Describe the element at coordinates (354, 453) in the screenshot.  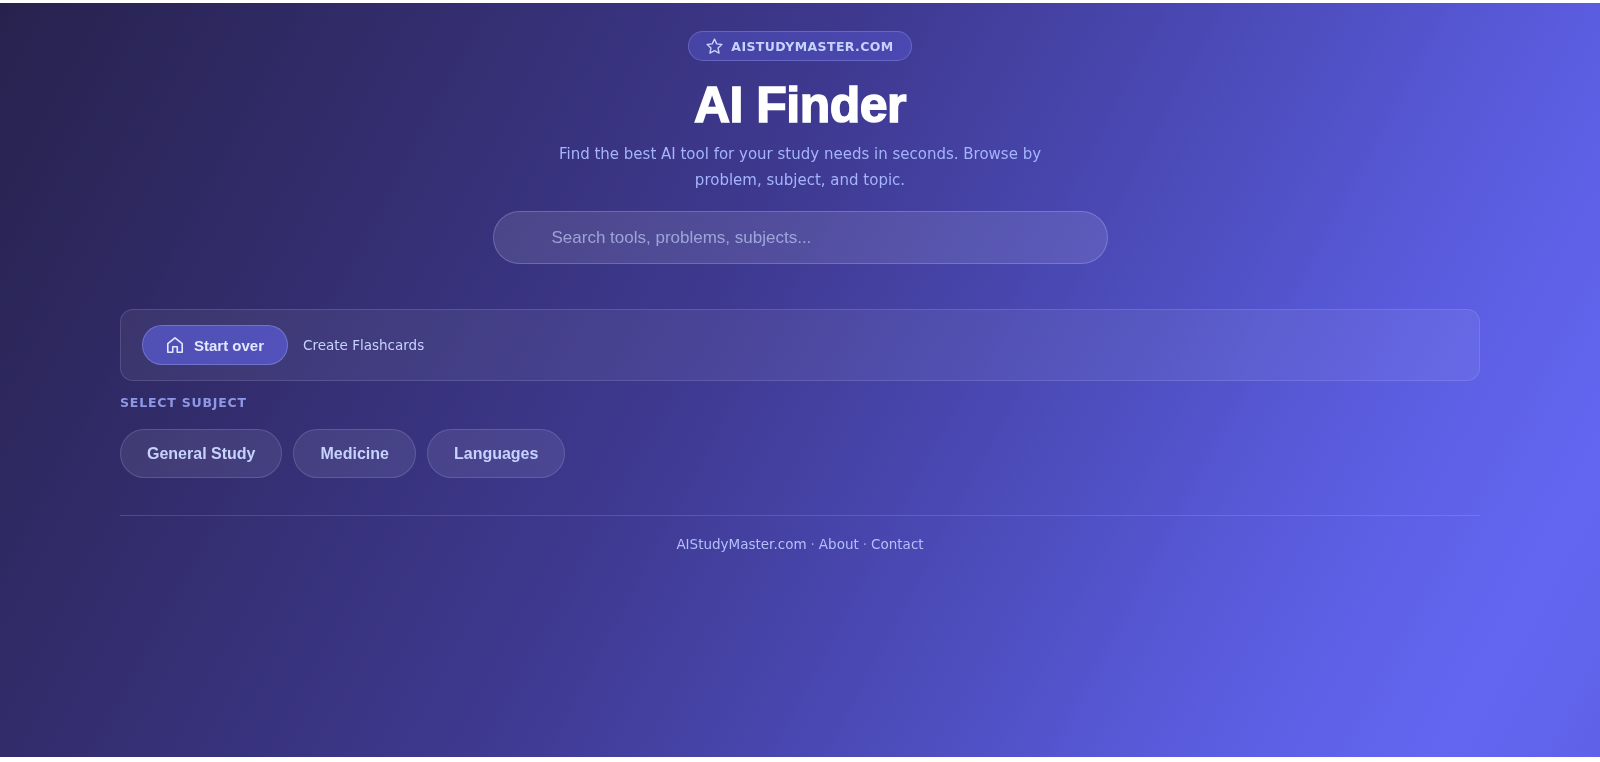
I see `subject-chip: Medicine` at that location.